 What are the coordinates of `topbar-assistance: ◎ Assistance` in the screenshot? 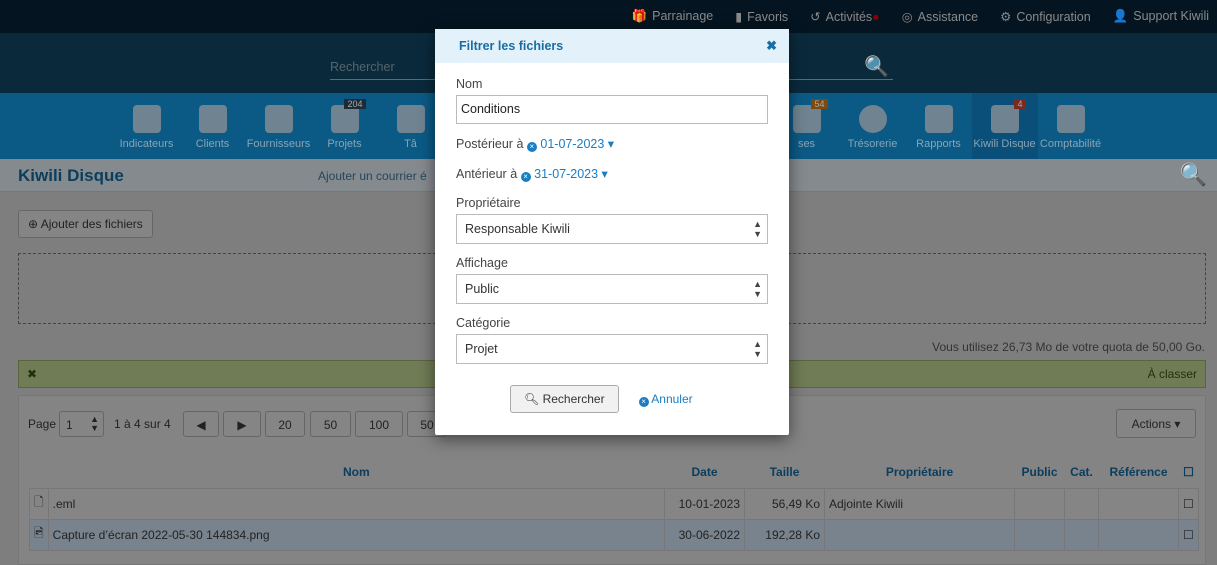 It's located at (940, 16).